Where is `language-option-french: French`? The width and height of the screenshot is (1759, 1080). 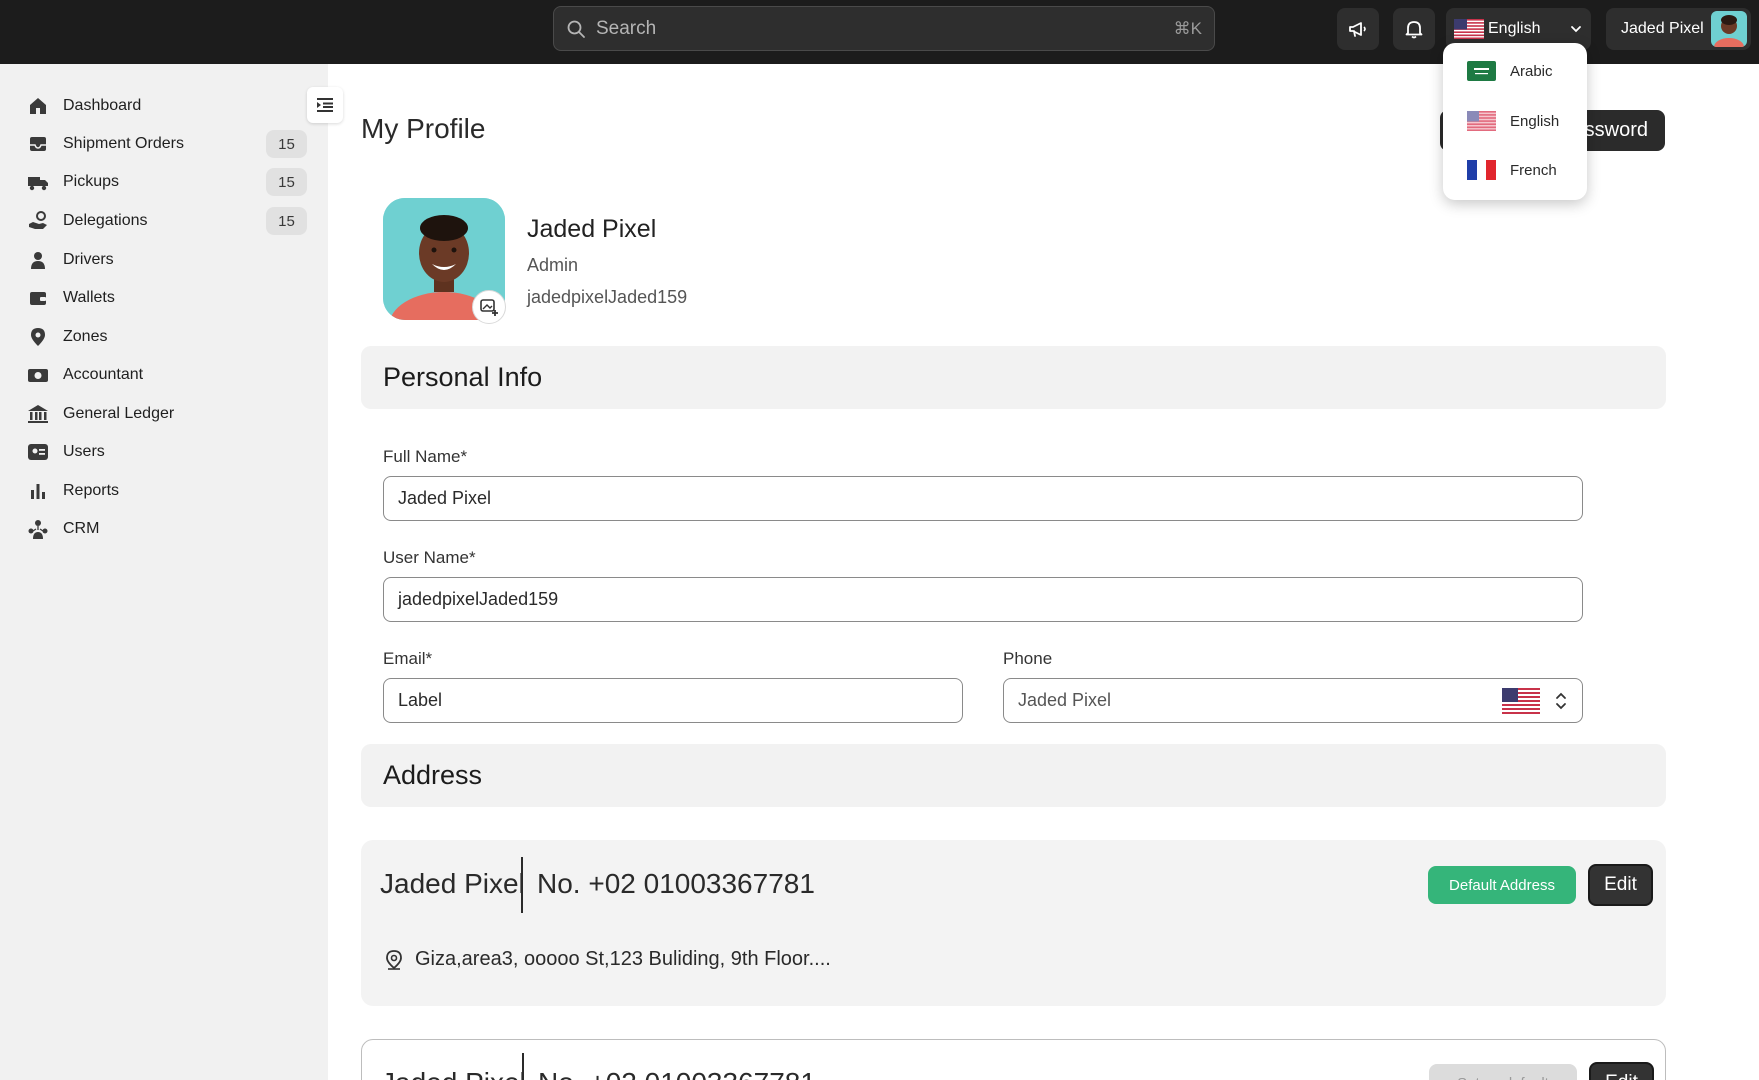
language-option-french: French is located at coordinates (1512, 170).